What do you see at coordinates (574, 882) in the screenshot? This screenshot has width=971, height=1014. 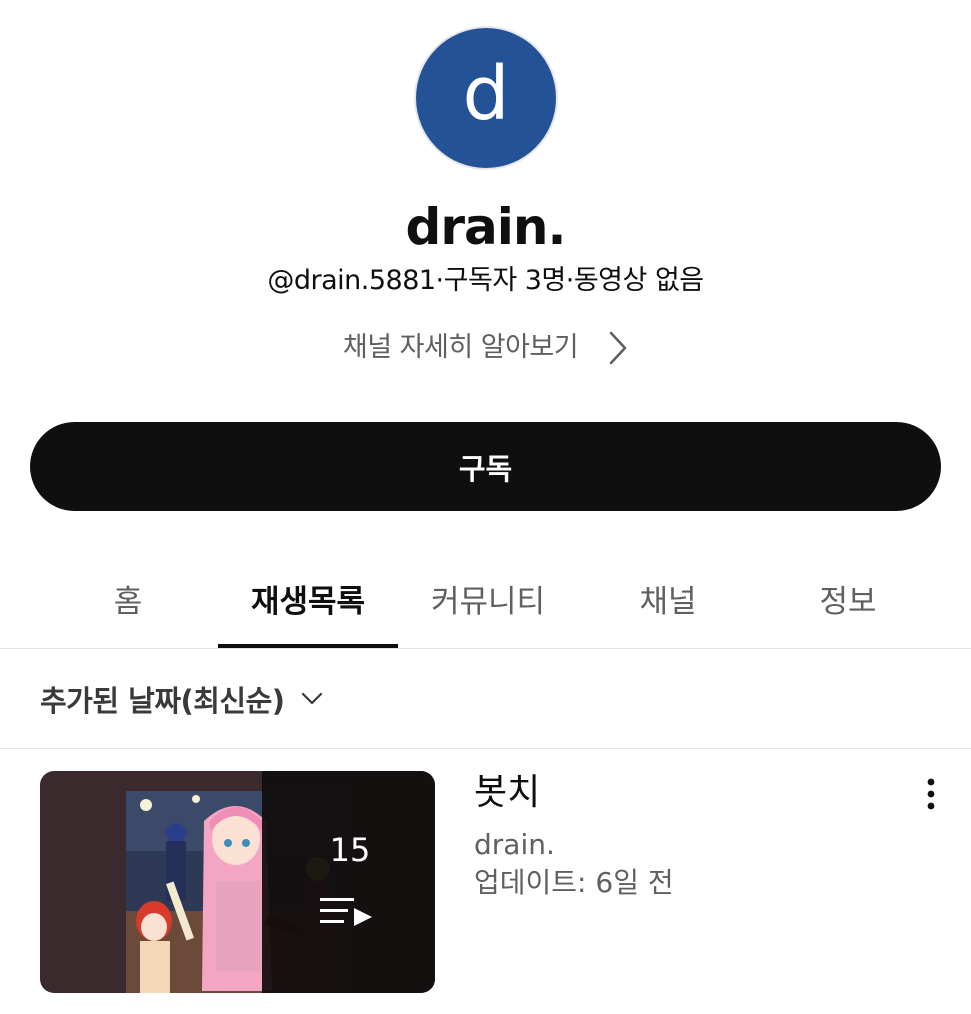 I see `playlist-updated: 업데이트: 6일 전` at bounding box center [574, 882].